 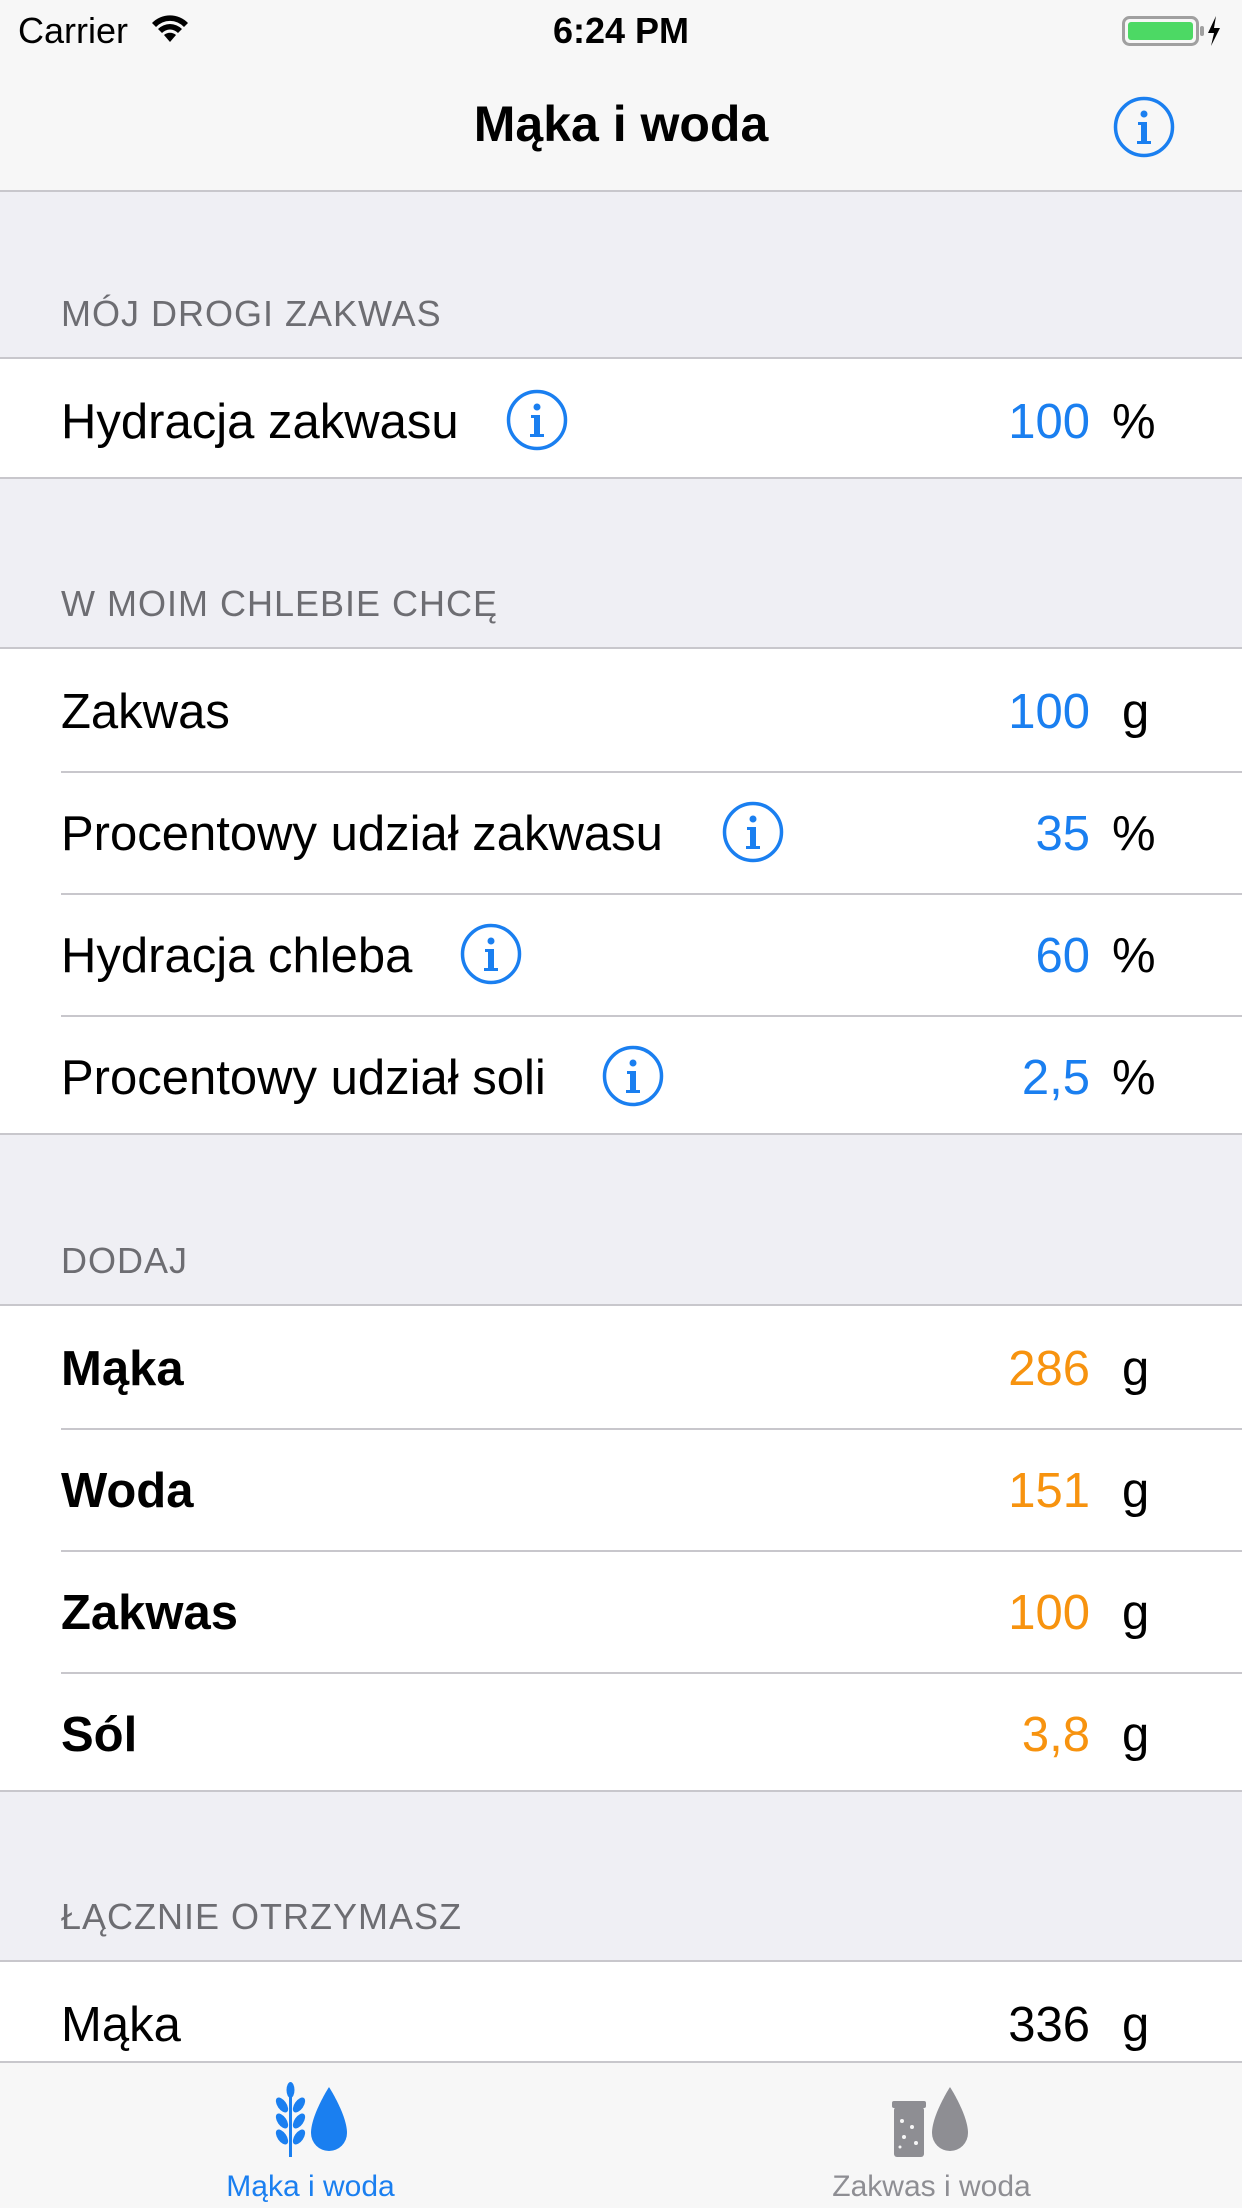 What do you see at coordinates (621, 954) in the screenshot?
I see `row-bread-hydration: Hydracja chleba 60 %` at bounding box center [621, 954].